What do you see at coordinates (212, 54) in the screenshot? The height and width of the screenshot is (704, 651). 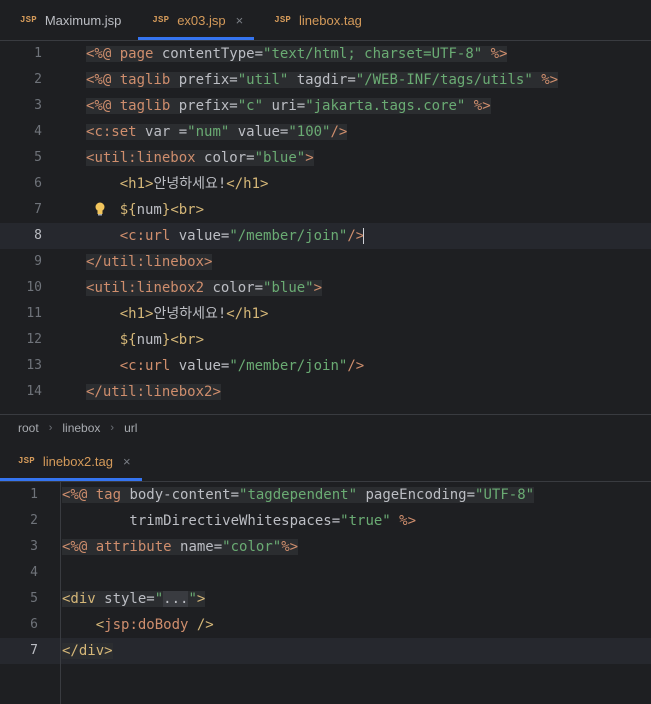 I see `code-token: contentType=` at bounding box center [212, 54].